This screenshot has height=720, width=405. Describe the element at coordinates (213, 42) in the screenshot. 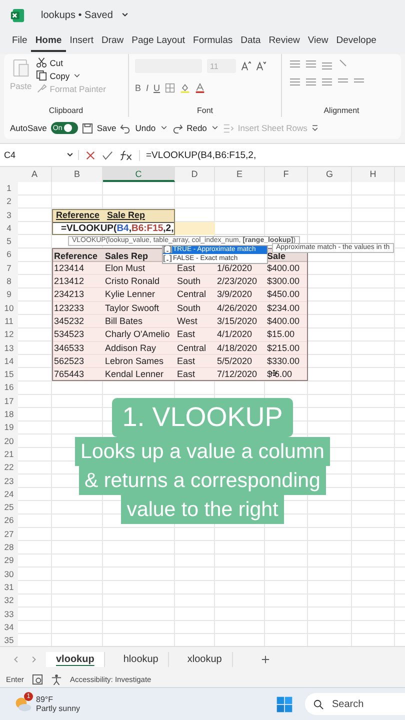

I see `ribbon-tab: Formulas` at that location.